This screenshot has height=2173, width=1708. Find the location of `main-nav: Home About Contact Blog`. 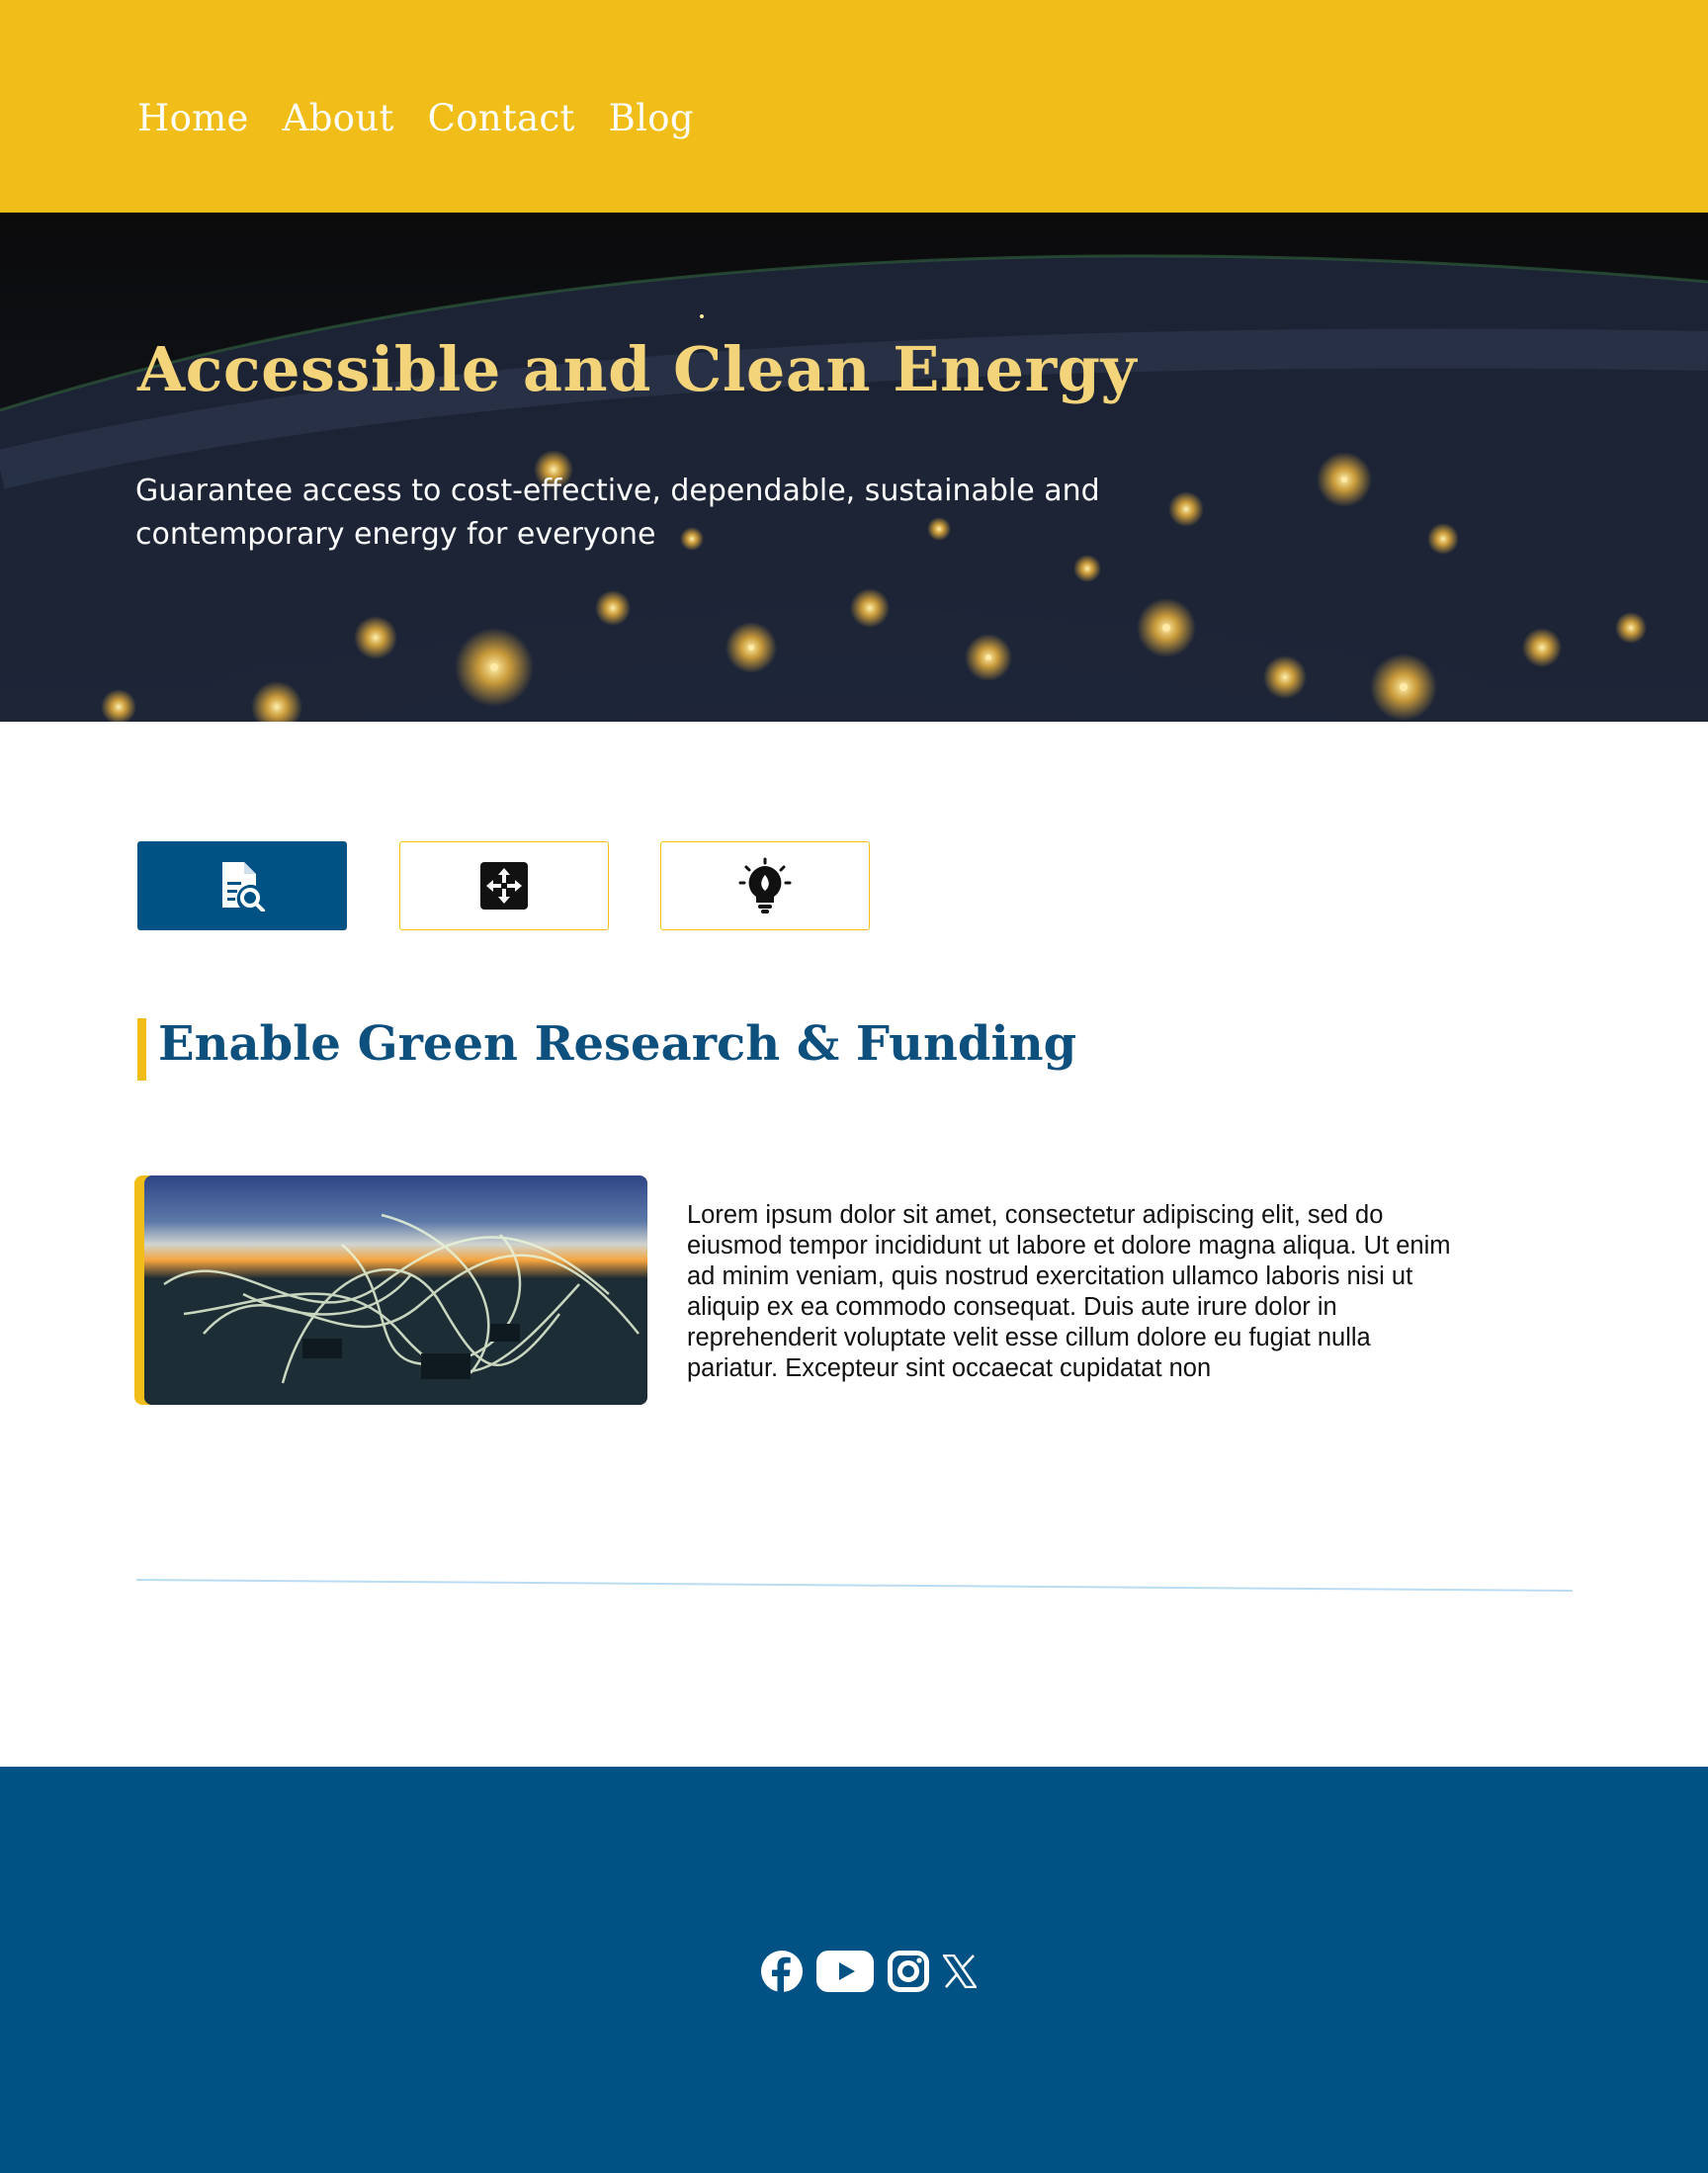

main-nav: Home About Contact Blog is located at coordinates (415, 118).